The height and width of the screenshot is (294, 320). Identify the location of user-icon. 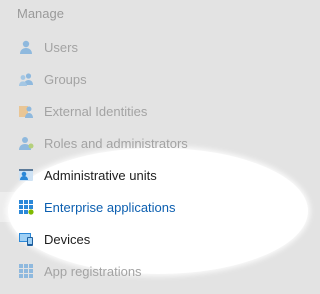
(26, 47).